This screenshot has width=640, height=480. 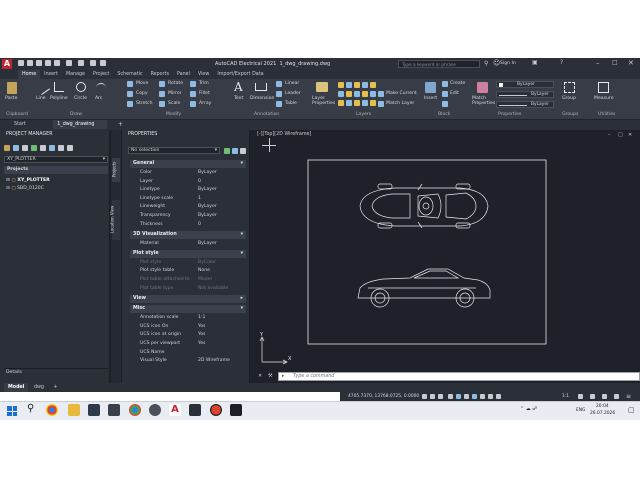 I want to click on group-icon, so click(x=569, y=87).